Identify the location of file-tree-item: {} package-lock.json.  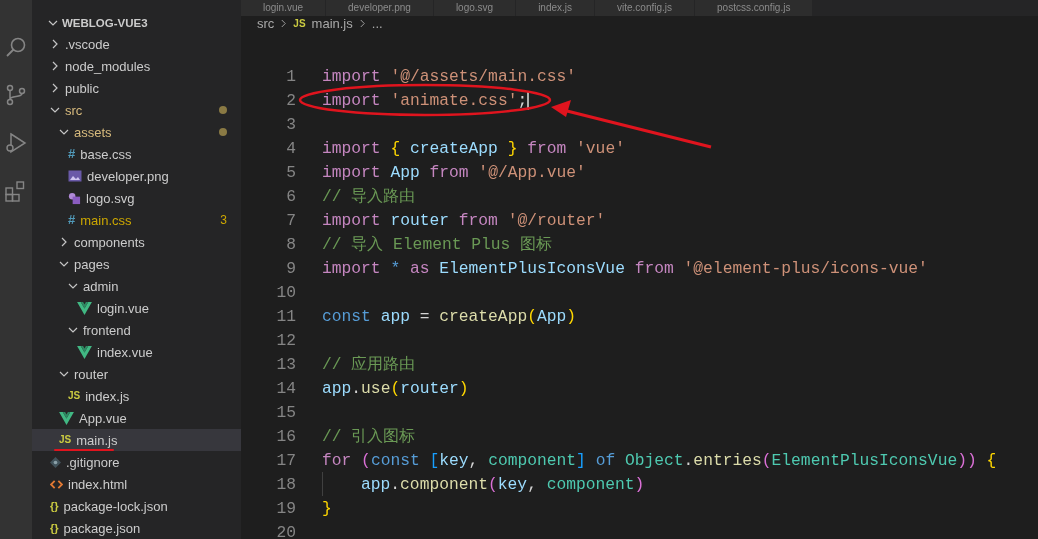
(136, 506).